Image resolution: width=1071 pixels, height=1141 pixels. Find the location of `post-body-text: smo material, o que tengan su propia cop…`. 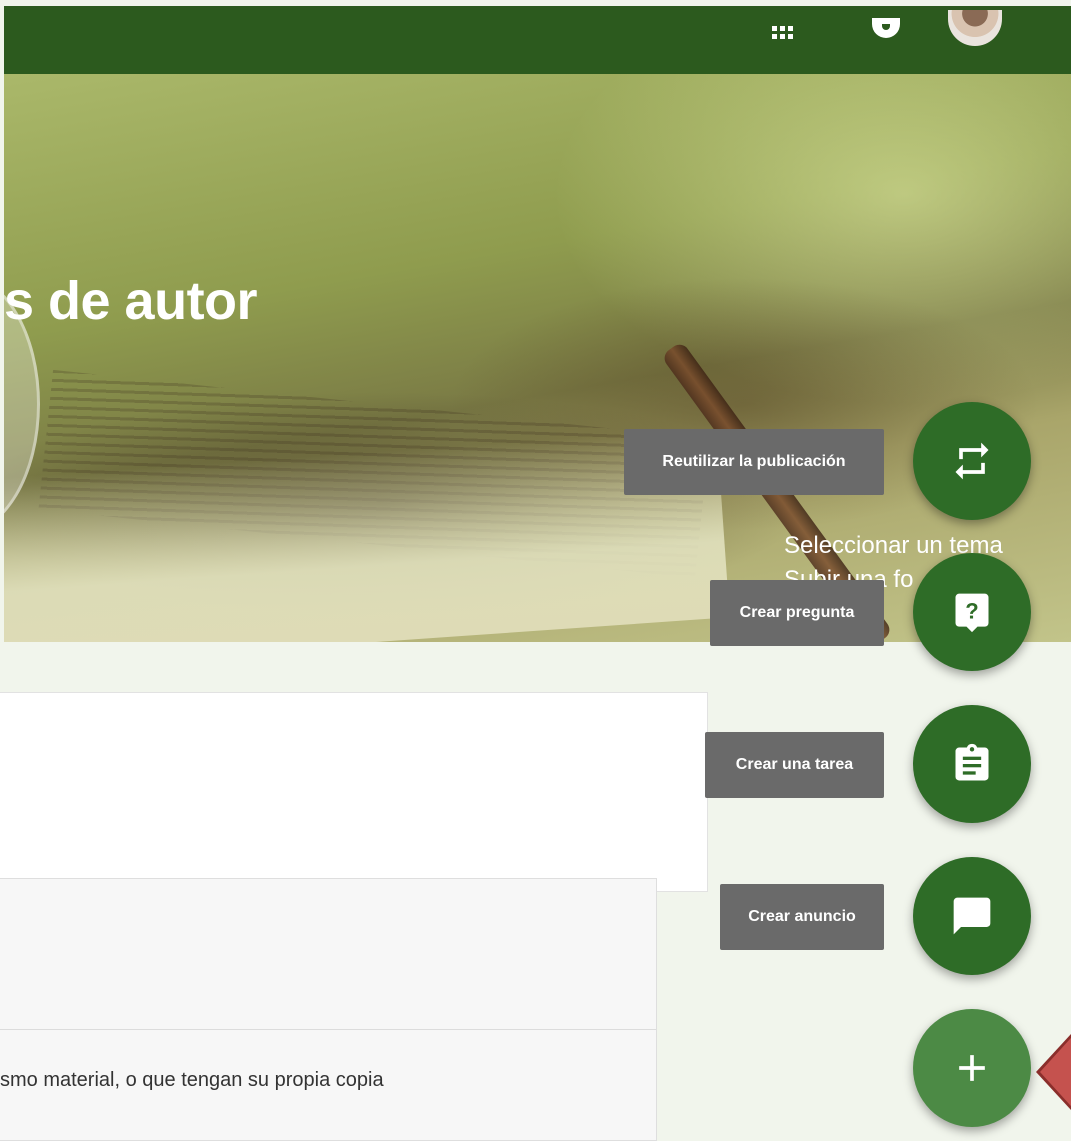

post-body-text: smo material, o que tengan su propia cop… is located at coordinates (192, 1080).